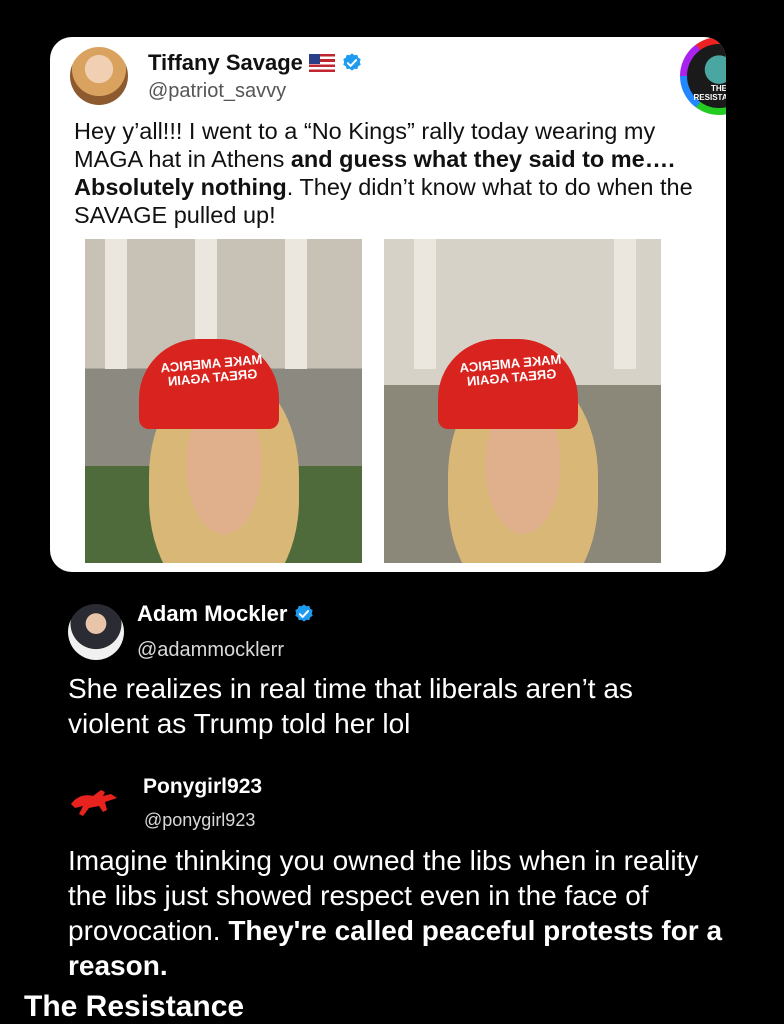  I want to click on comment2-author-row: Ponygirl923, so click(202, 787).